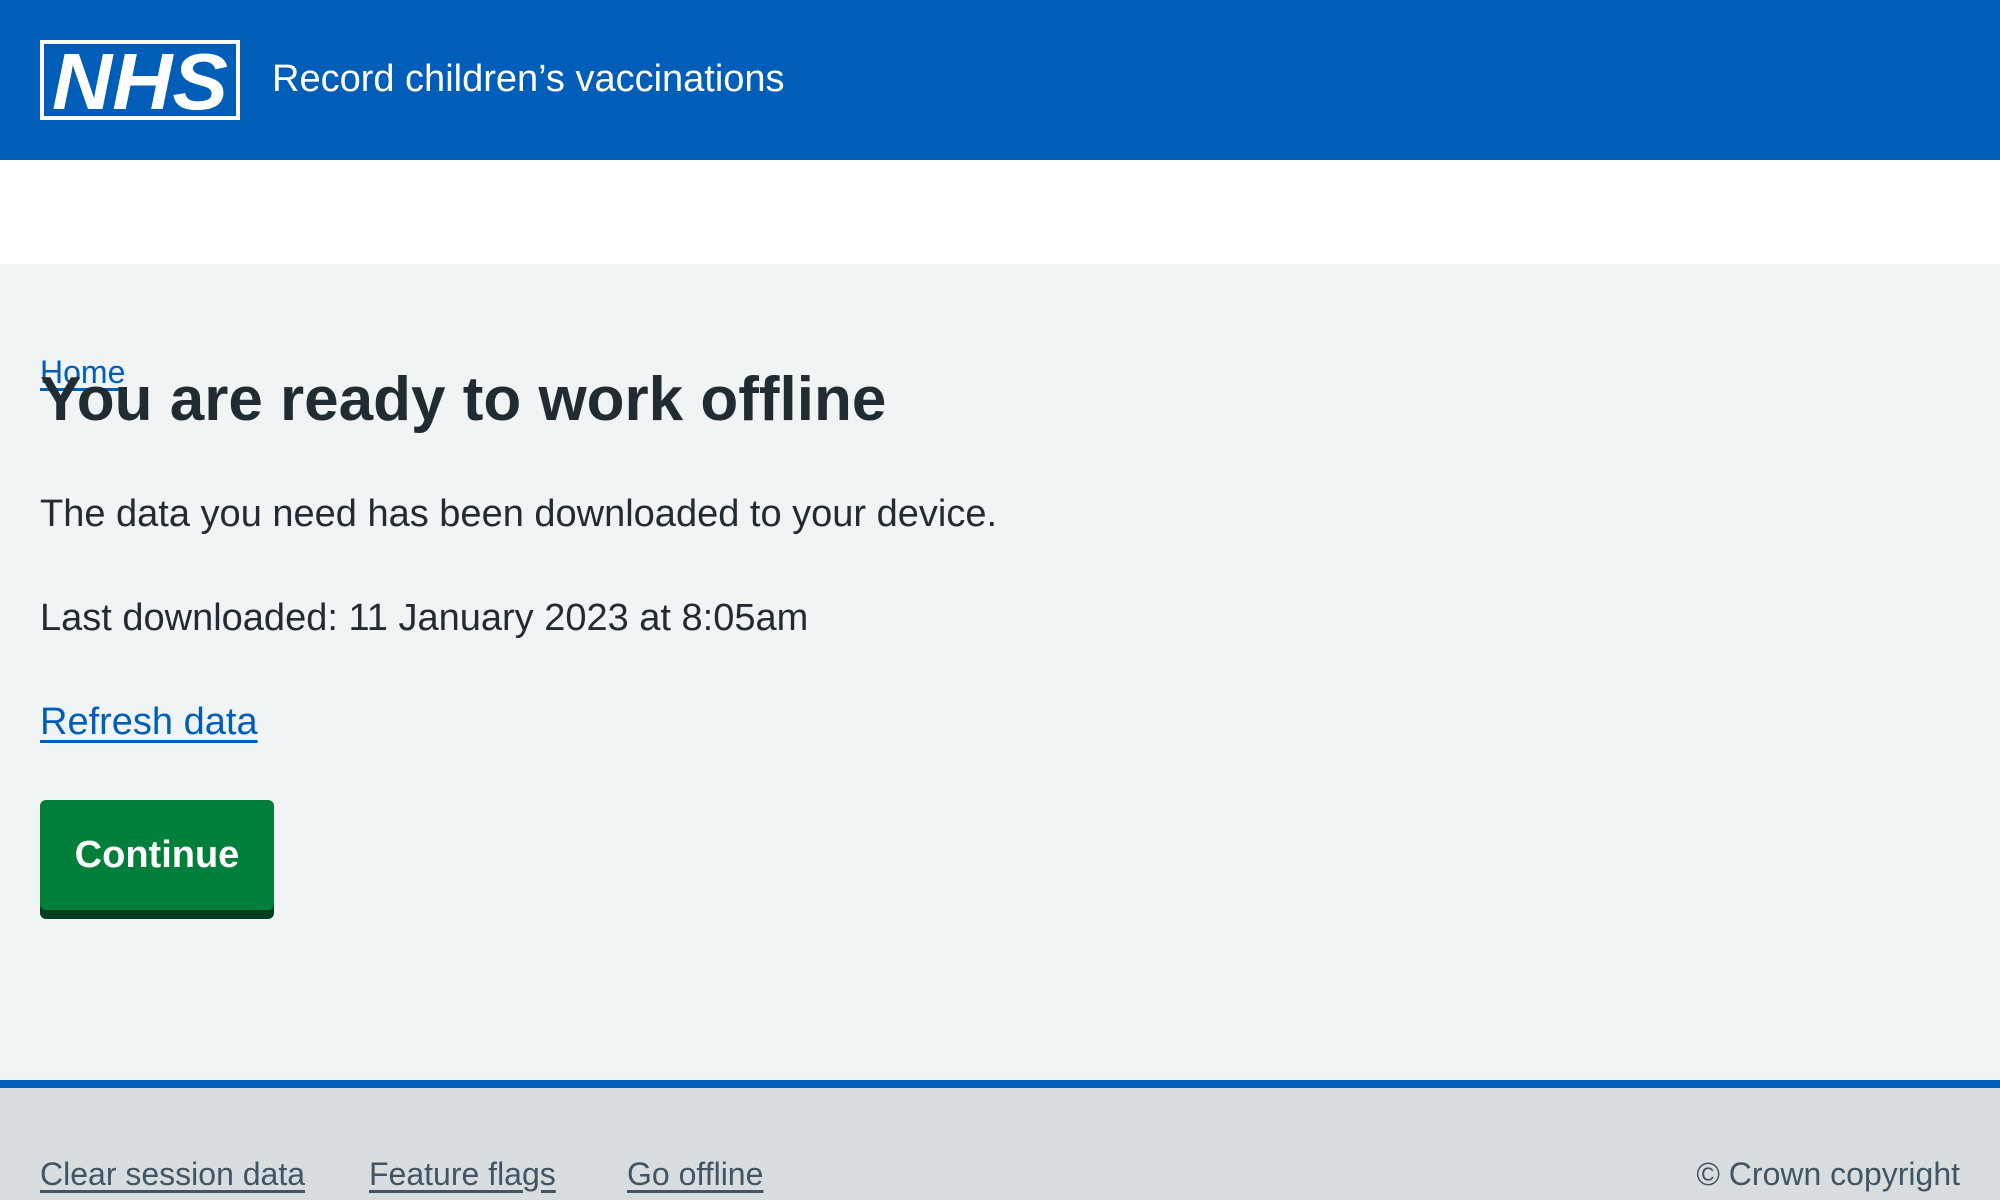 The height and width of the screenshot is (1200, 2000). What do you see at coordinates (157, 855) in the screenshot?
I see `continue-button: Continue` at bounding box center [157, 855].